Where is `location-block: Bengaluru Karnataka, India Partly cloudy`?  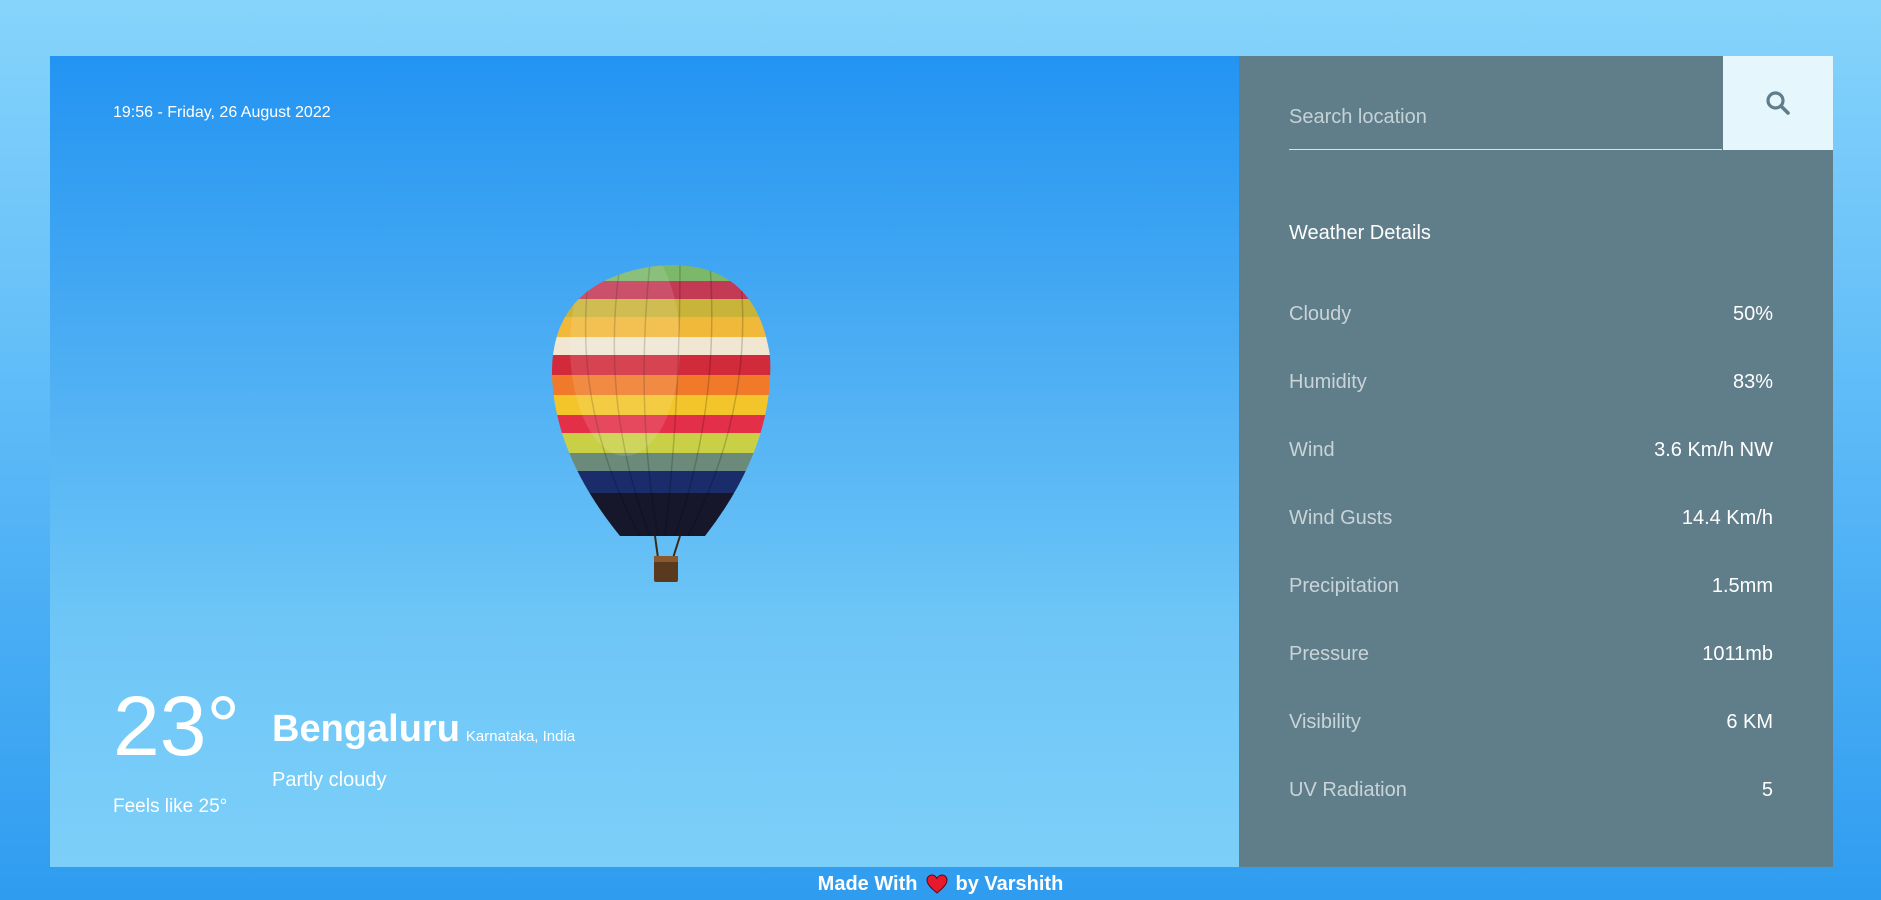 location-block: Bengaluru Karnataka, India Partly cloudy is located at coordinates (423, 750).